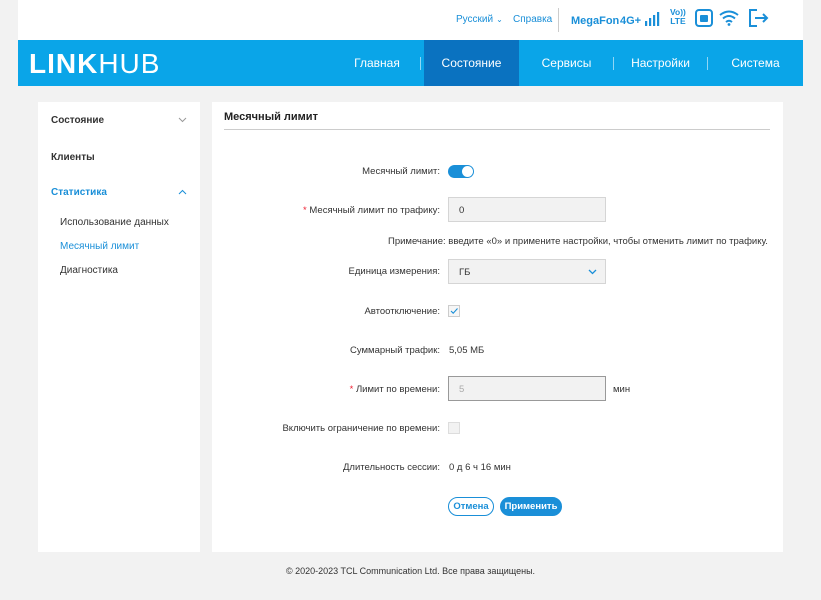  Describe the element at coordinates (73, 157) in the screenshot. I see `sidebar-item-clients: Клиенты` at that location.